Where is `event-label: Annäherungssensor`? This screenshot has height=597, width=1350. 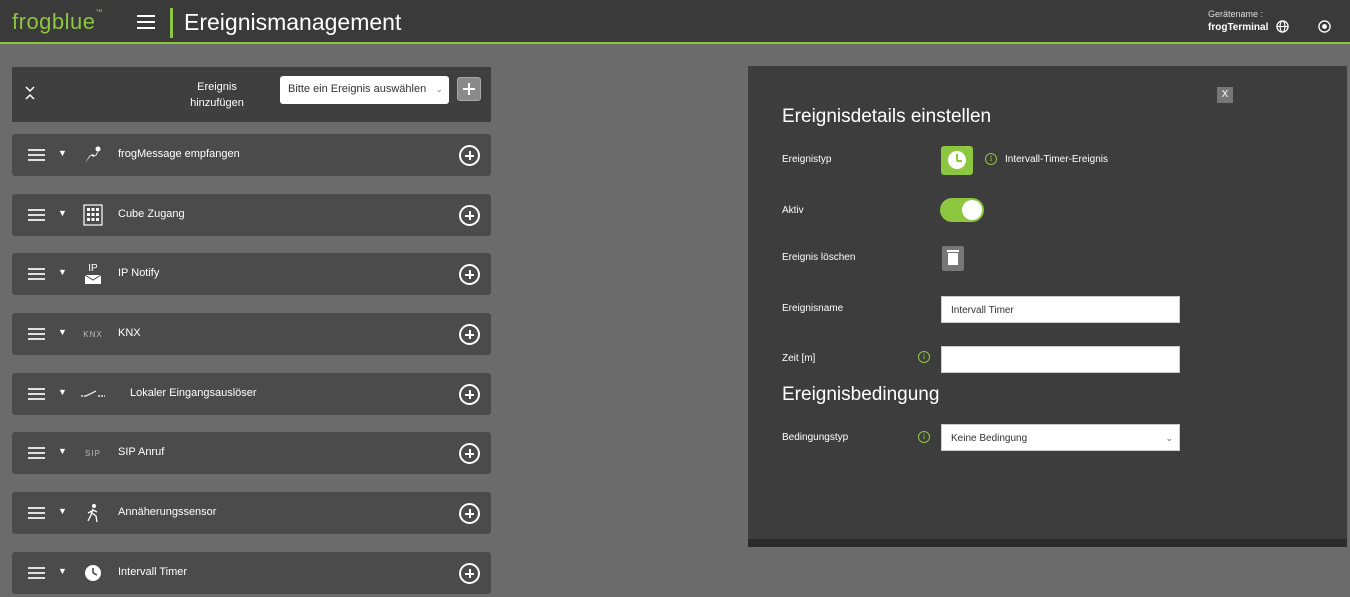
event-label: Annäherungssensor is located at coordinates (167, 512).